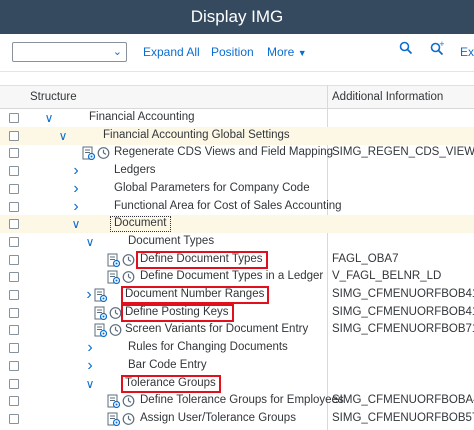  I want to click on tree-row: › Ledgers, so click(237, 171).